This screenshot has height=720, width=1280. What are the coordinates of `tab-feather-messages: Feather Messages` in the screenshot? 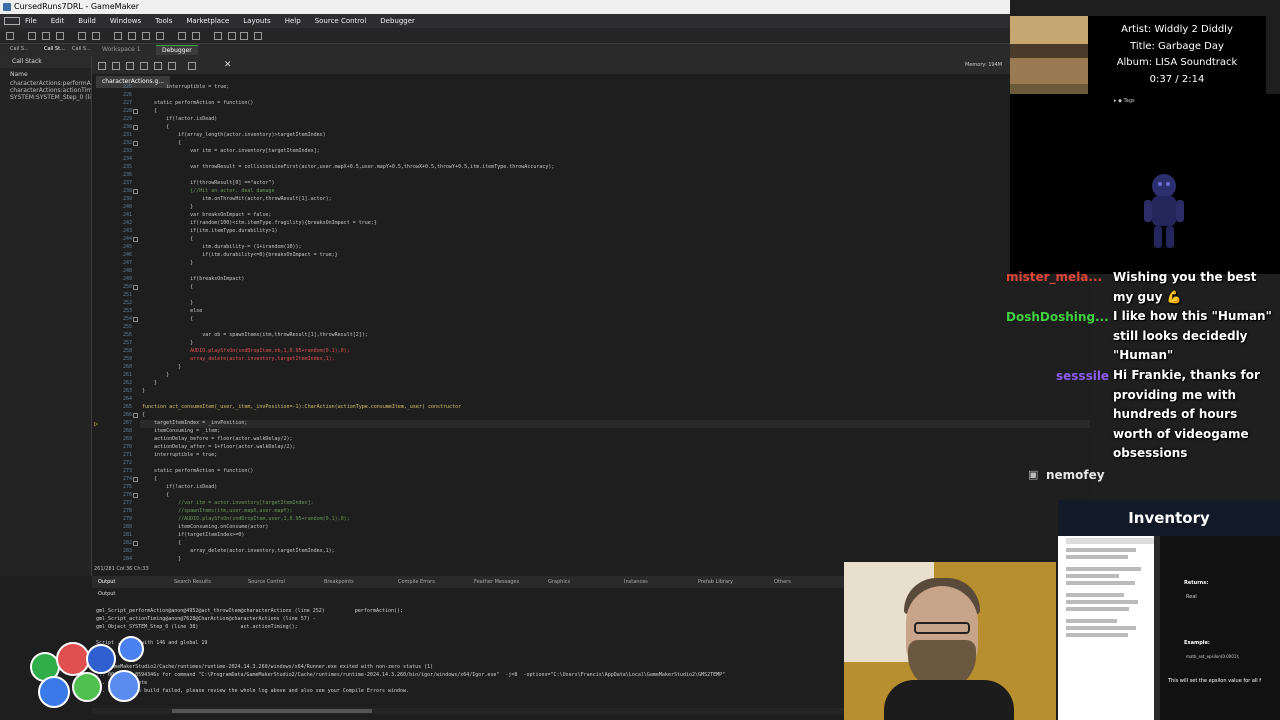 It's located at (496, 582).